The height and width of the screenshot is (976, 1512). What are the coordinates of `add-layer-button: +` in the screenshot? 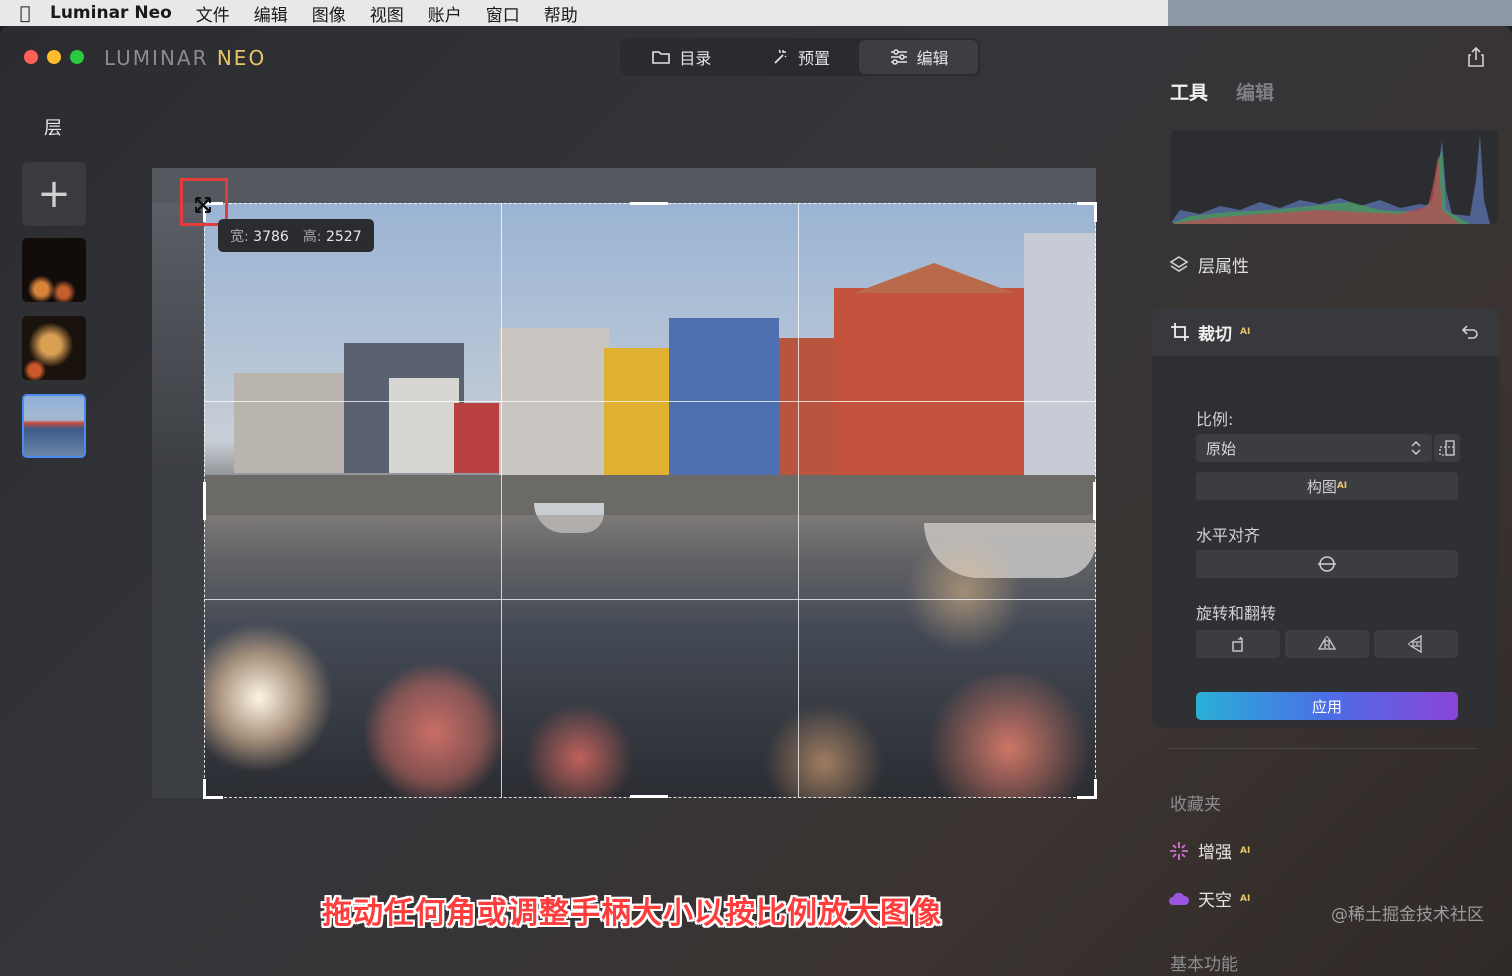 It's located at (54, 194).